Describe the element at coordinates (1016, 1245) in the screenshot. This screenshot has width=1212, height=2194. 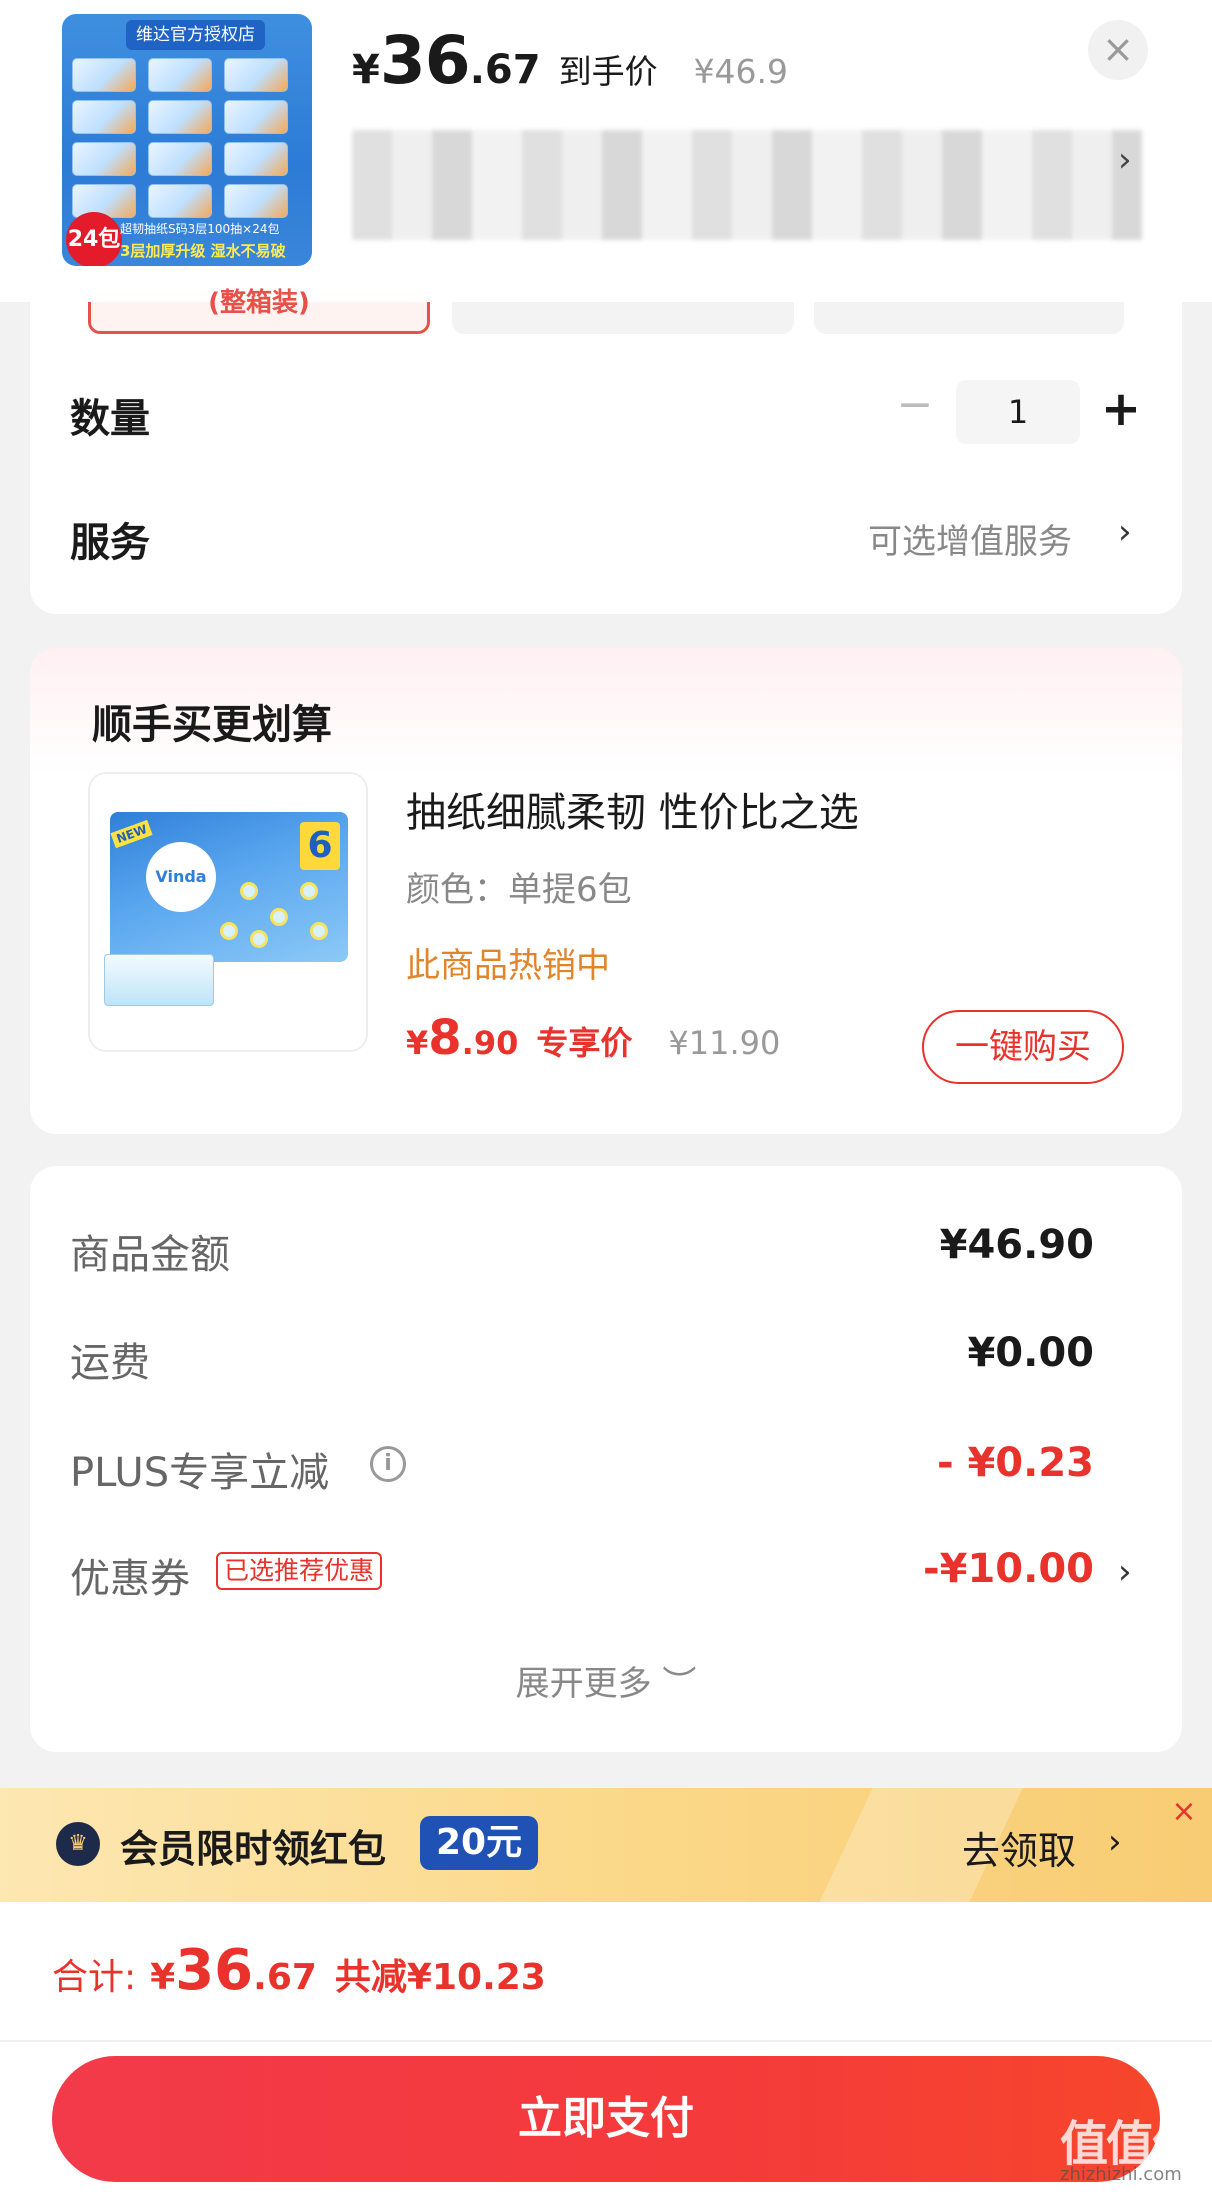
I see `subtotal-value: ¥46.90` at that location.